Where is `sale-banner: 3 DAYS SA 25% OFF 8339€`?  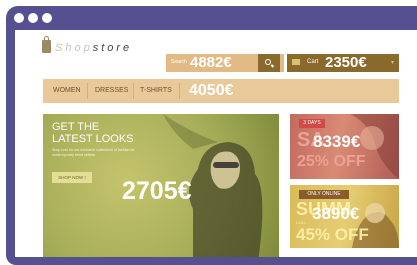
sale-banner: 3 DAYS SA 25% OFF 8339€ is located at coordinates (344, 146).